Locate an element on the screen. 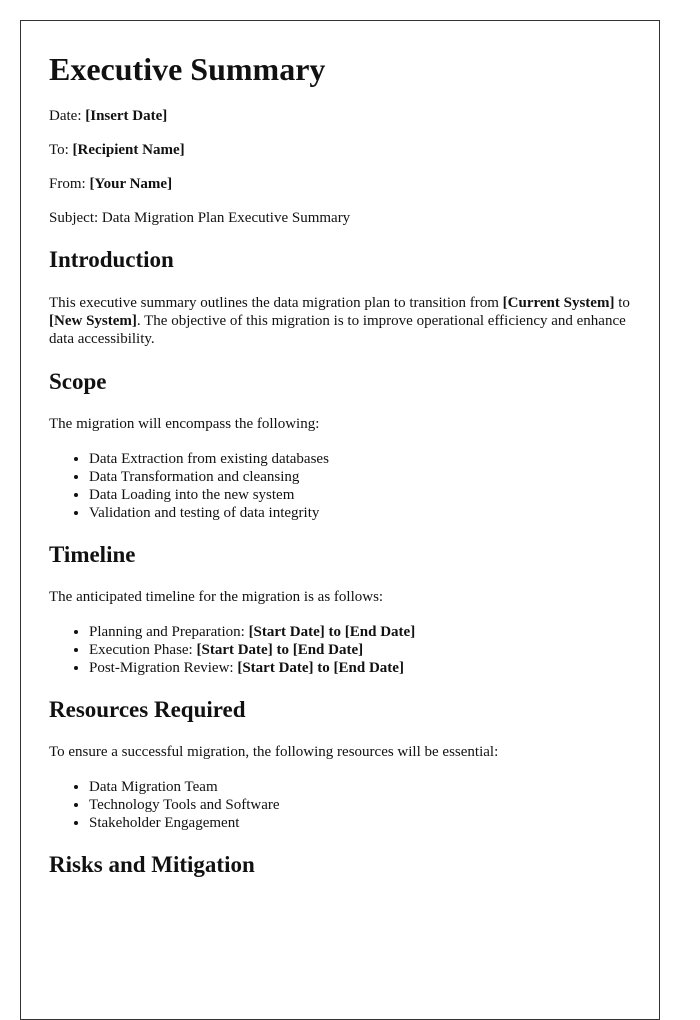 The image size is (700, 1020). date-line: Date: [Insert Date] is located at coordinates (108, 116).